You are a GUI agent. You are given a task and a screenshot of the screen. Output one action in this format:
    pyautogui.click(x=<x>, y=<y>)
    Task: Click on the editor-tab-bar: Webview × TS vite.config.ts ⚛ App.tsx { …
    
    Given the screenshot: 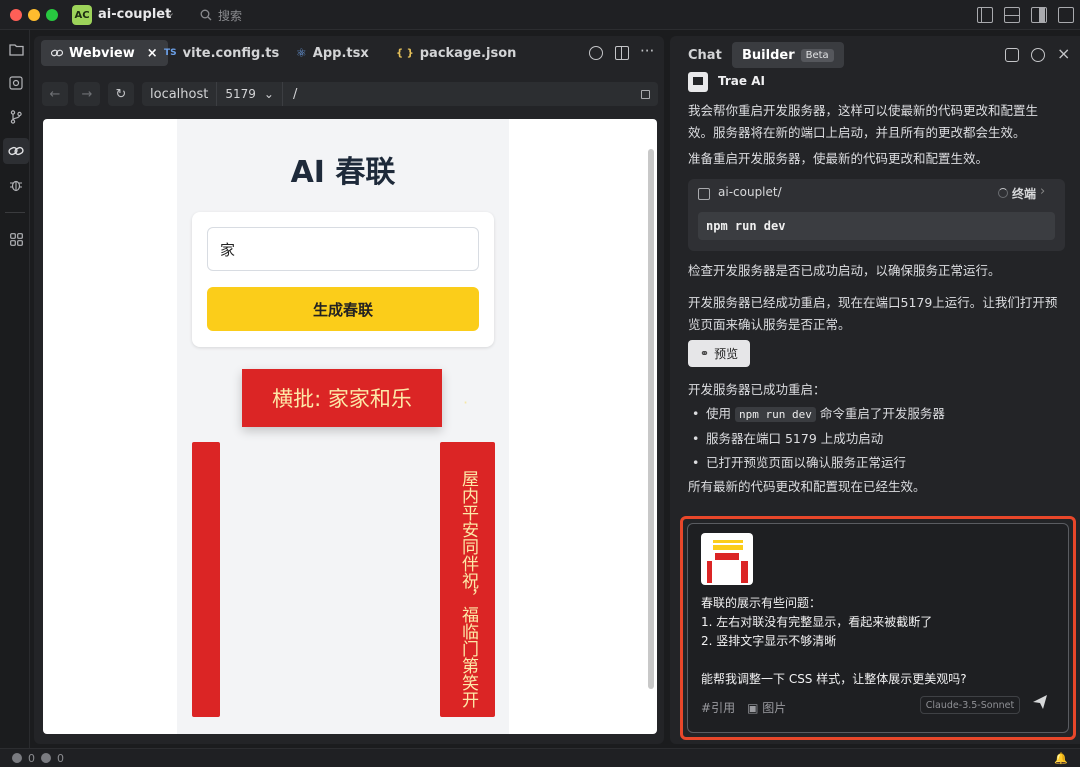 What is the action you would take?
    pyautogui.click(x=349, y=54)
    